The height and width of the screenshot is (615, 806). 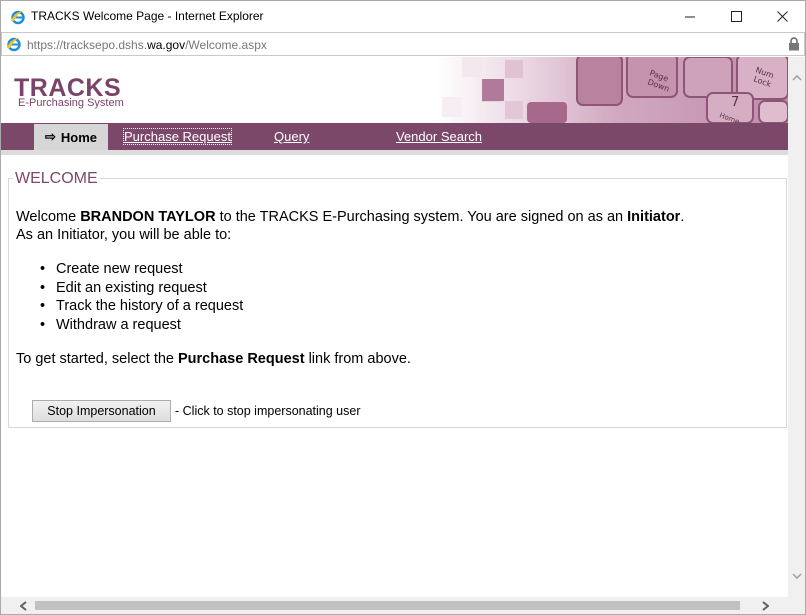 What do you see at coordinates (124, 235) in the screenshot?
I see `abilities-intro: As an Initiator, you will be able to:` at bounding box center [124, 235].